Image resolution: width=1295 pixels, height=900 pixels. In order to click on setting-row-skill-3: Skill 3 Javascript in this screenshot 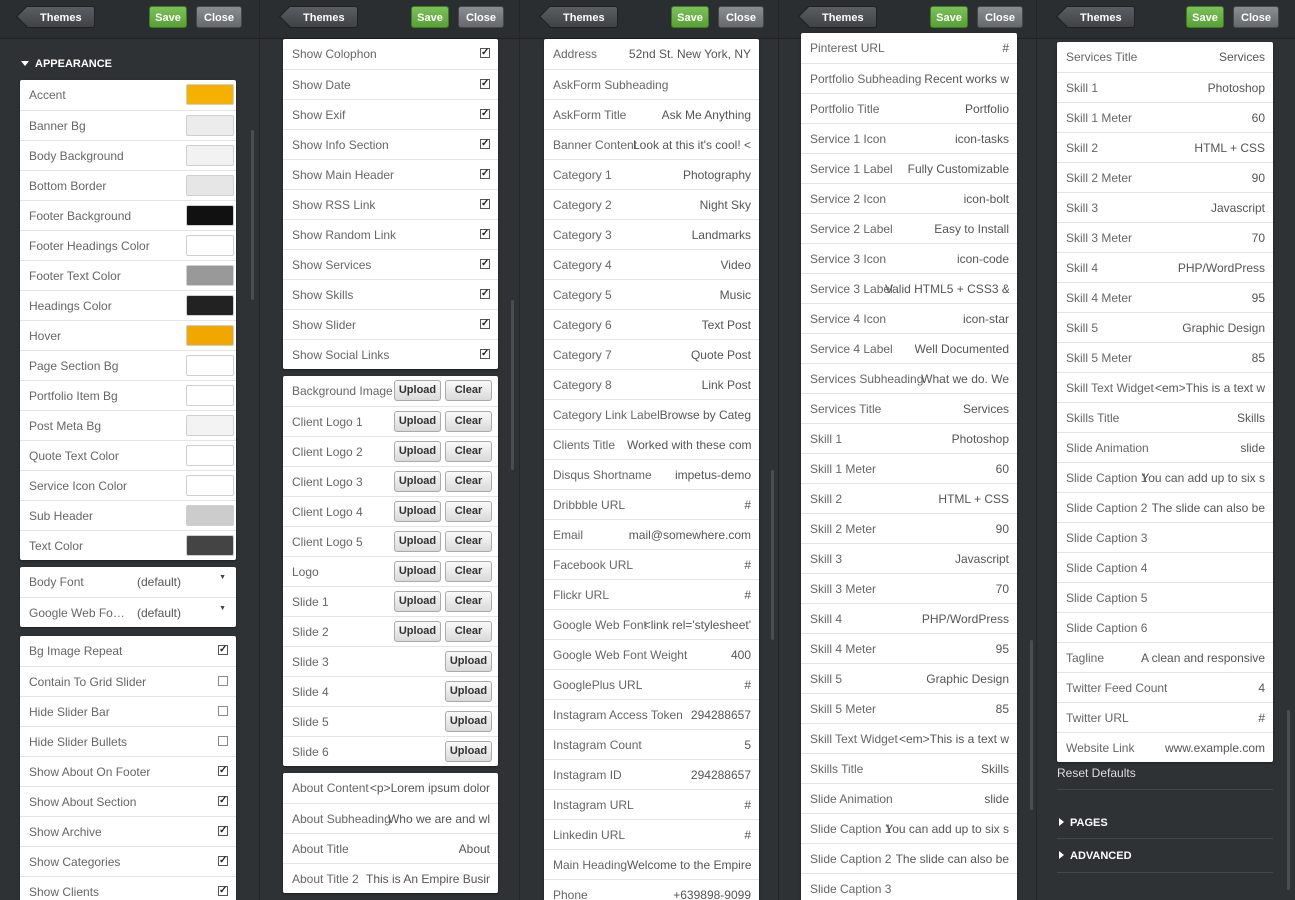, I will do `click(909, 558)`.